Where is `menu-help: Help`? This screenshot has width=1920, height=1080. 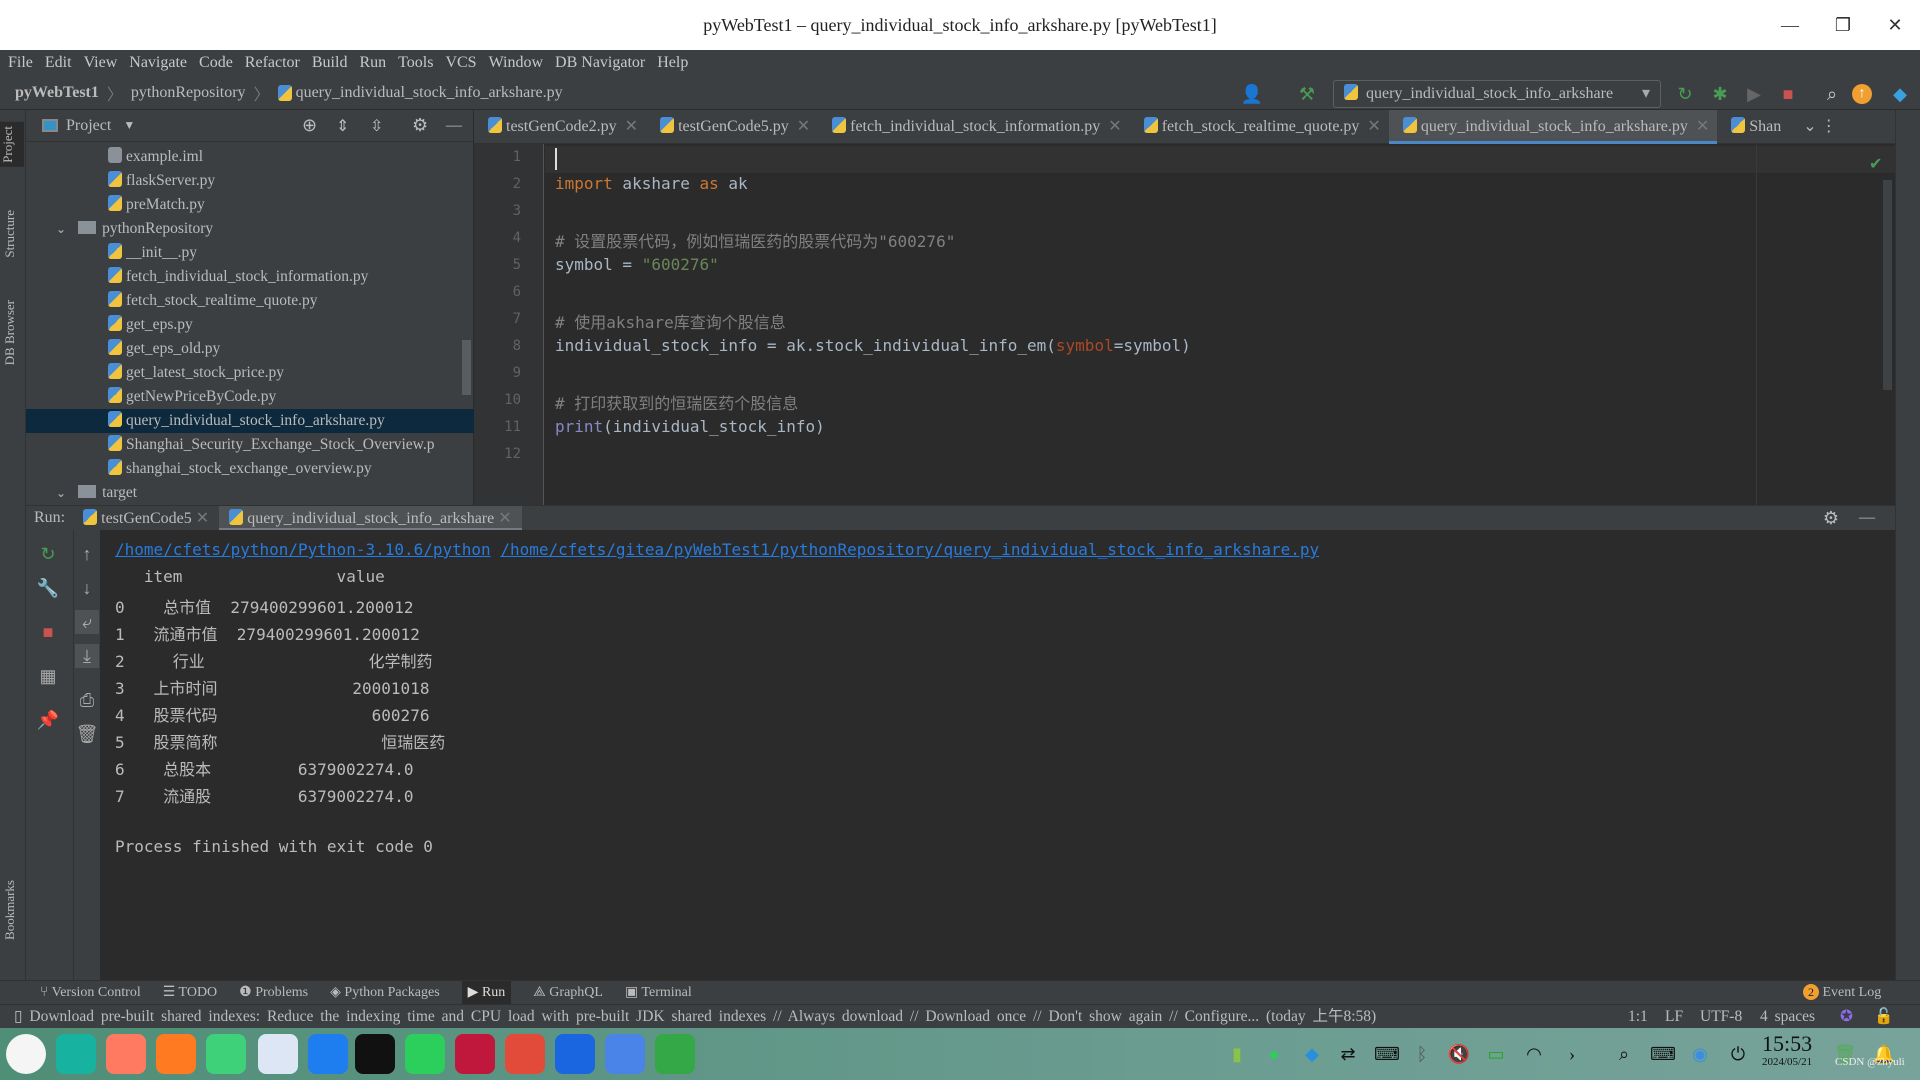
menu-help: Help is located at coordinates (672, 63).